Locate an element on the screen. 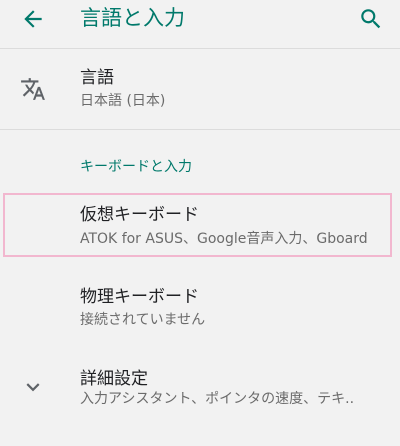 This screenshot has width=400, height=446. language-label: 言語 is located at coordinates (97, 78).